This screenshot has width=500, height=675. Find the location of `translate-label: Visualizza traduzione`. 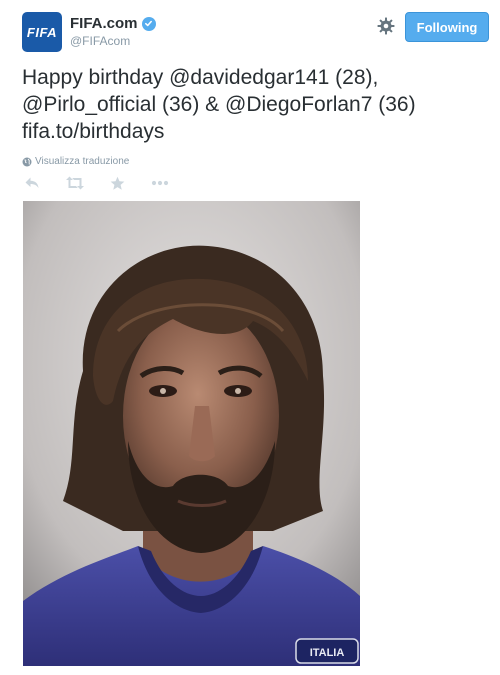

translate-label: Visualizza traduzione is located at coordinates (82, 161).